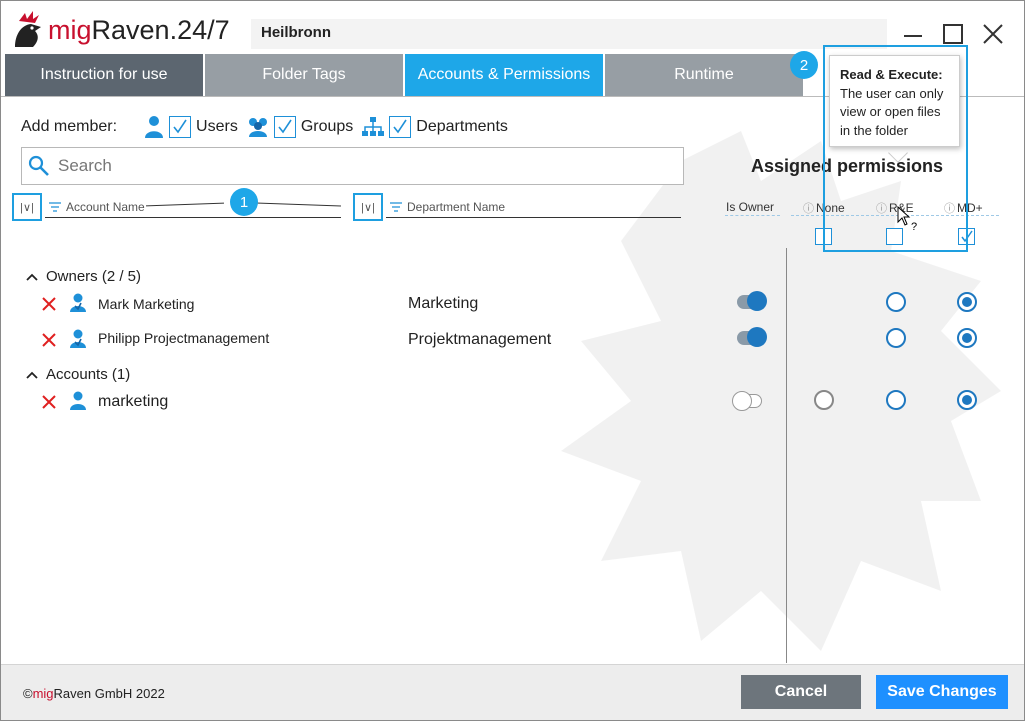 The width and height of the screenshot is (1025, 721). I want to click on copyright-symbol: ©, so click(28, 693).